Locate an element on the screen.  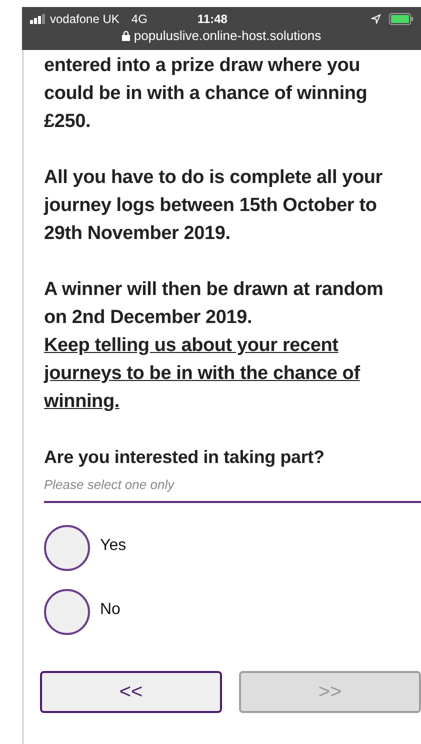
back-button: << is located at coordinates (131, 691).